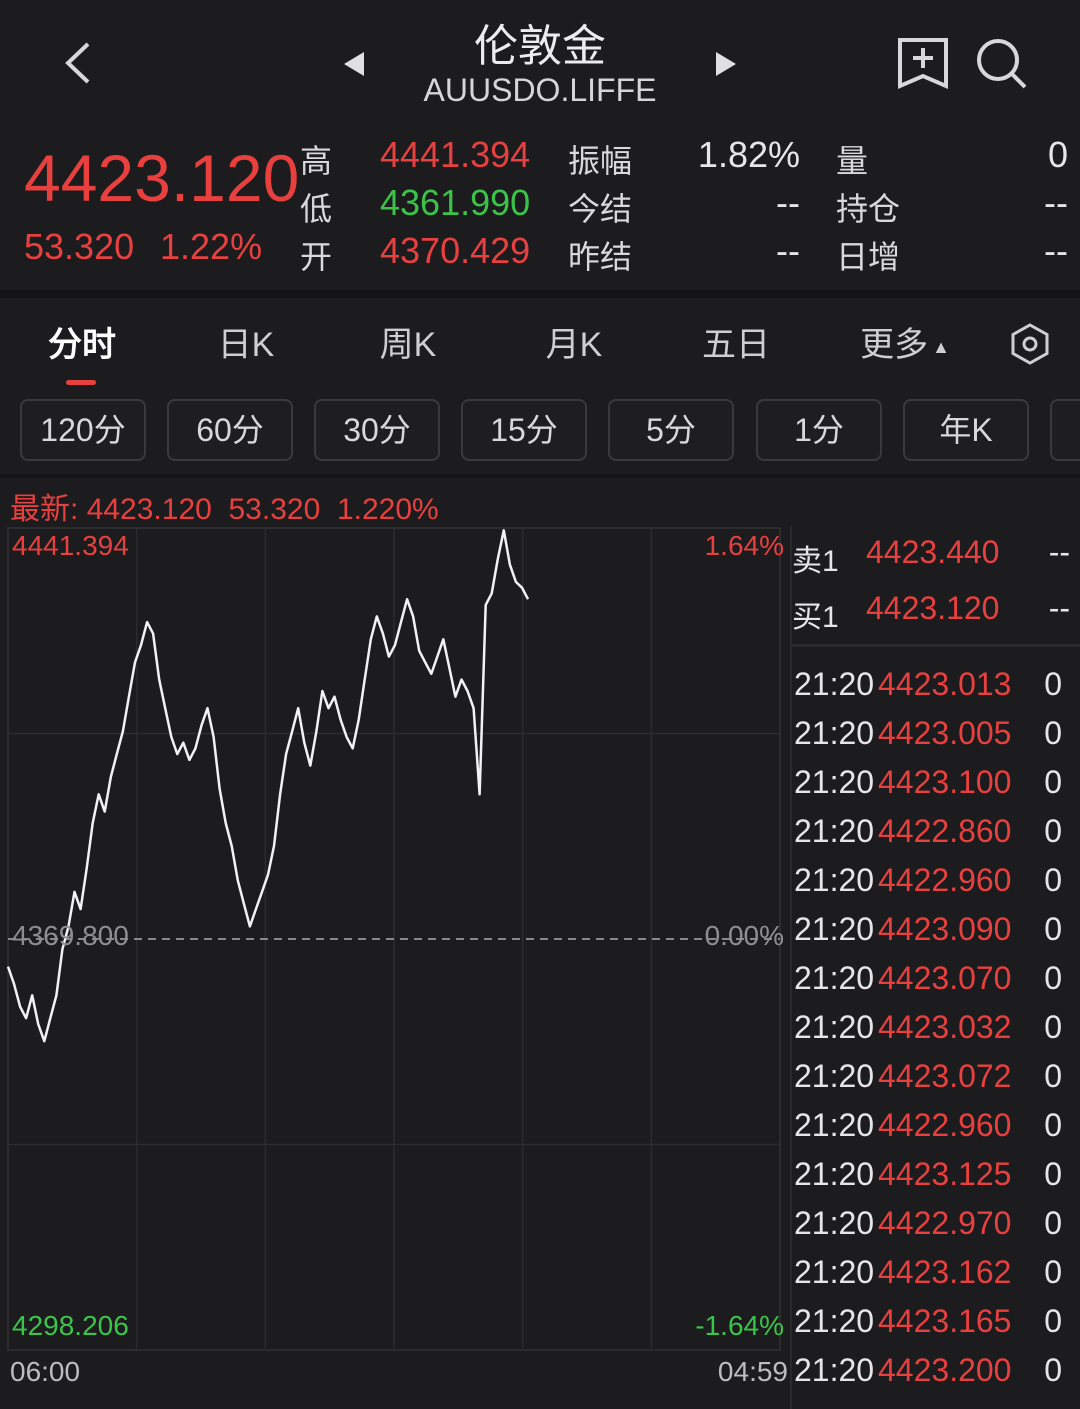 This screenshot has width=1080, height=1409. I want to click on tick-price: 4422.960, so click(945, 1125).